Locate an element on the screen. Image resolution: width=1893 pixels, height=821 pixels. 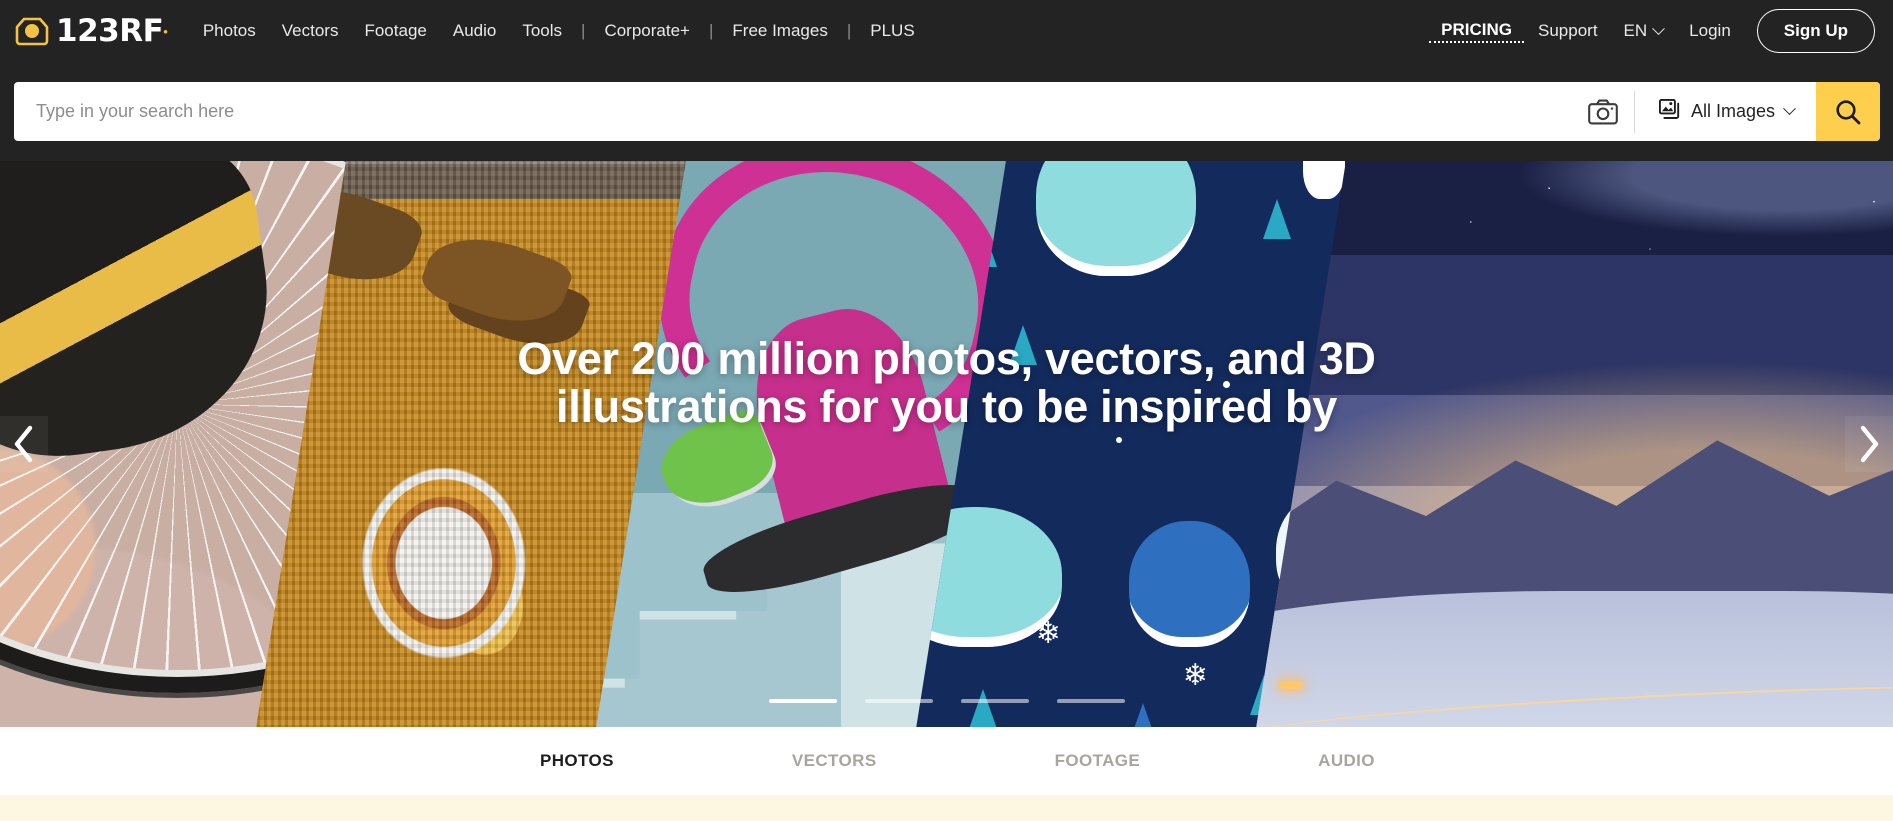
nav-item-login: Login is located at coordinates (1710, 31).